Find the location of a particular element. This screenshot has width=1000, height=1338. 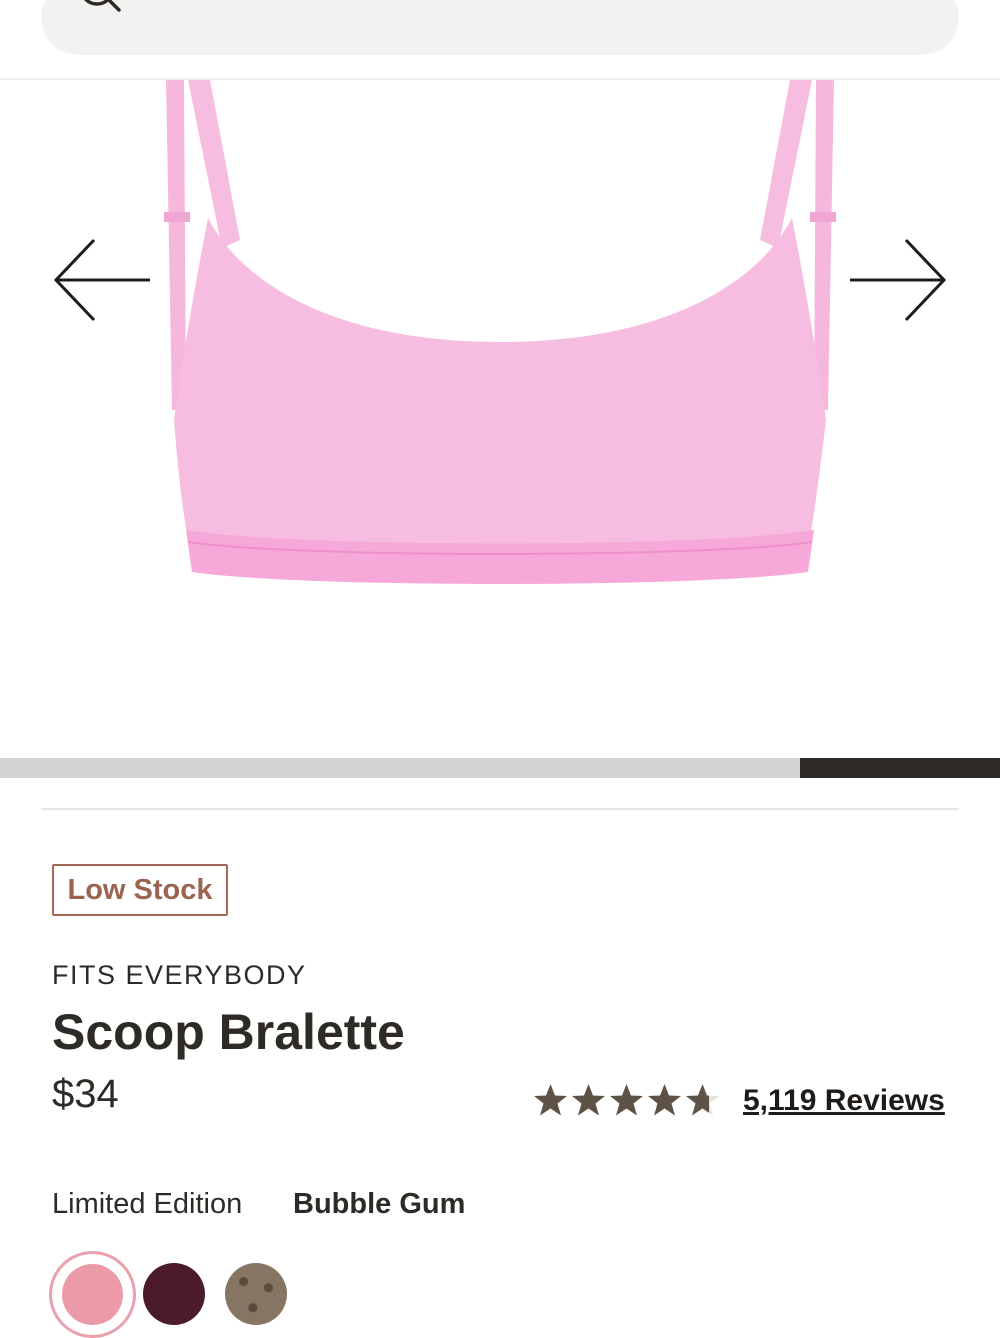

product-price: $34 is located at coordinates (85, 1094).